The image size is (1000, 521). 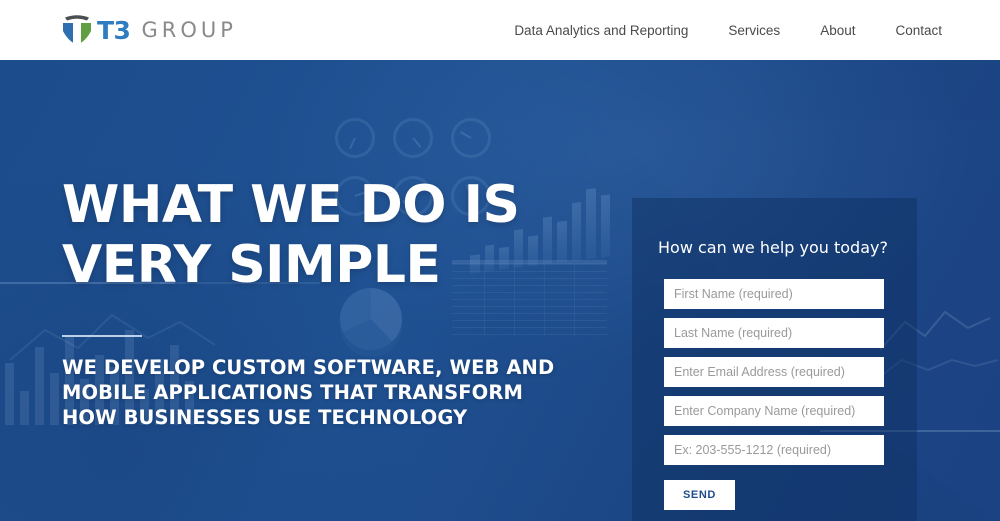 What do you see at coordinates (774, 450) in the screenshot?
I see `phone-input` at bounding box center [774, 450].